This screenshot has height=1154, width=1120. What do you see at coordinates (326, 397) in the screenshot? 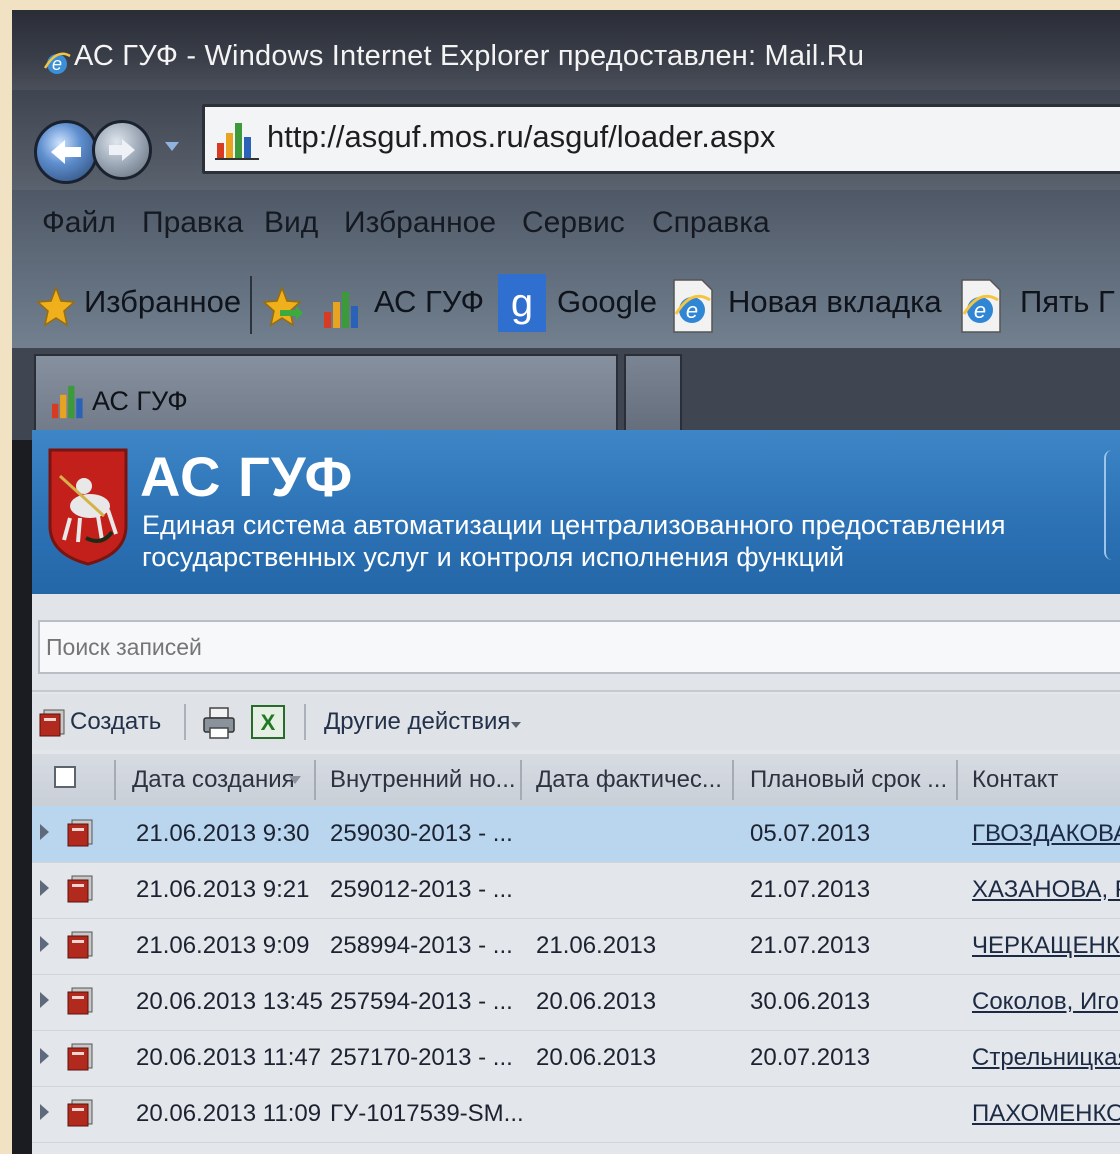
I see `tab-asguf: АС ГУФ` at bounding box center [326, 397].